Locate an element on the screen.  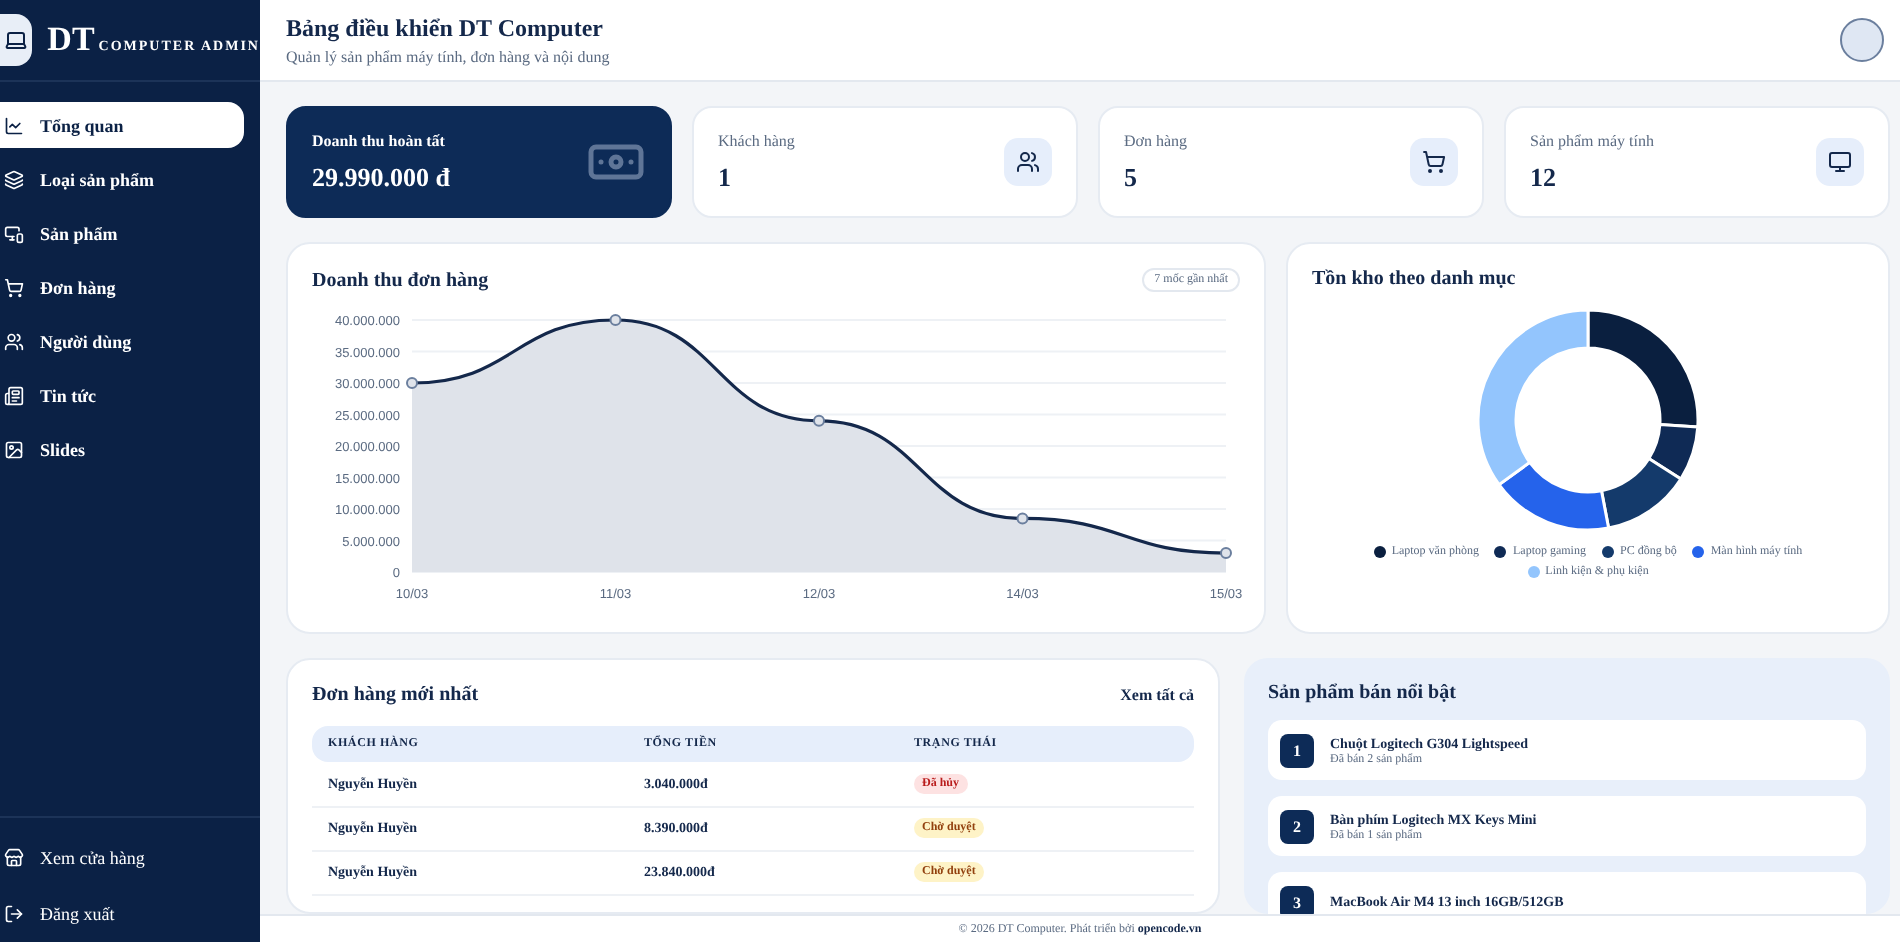
page-title: Bảng điều khiển DT Computer is located at coordinates (445, 29).